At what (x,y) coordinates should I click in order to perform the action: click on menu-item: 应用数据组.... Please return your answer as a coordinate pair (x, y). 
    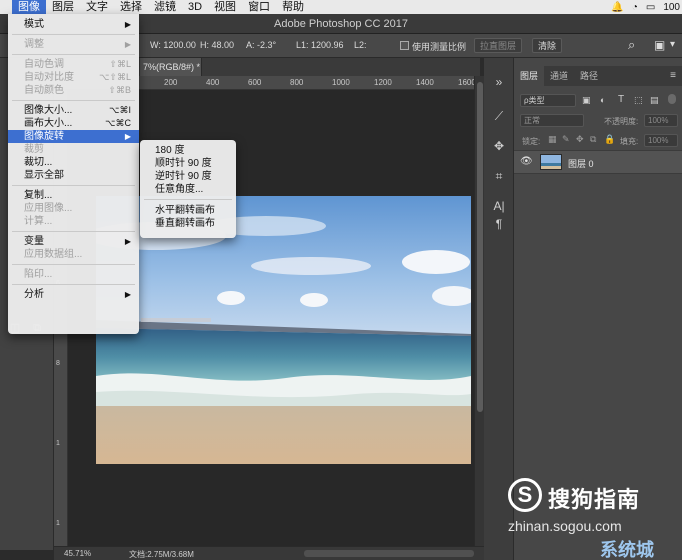
    Looking at the image, I should click on (73, 254).